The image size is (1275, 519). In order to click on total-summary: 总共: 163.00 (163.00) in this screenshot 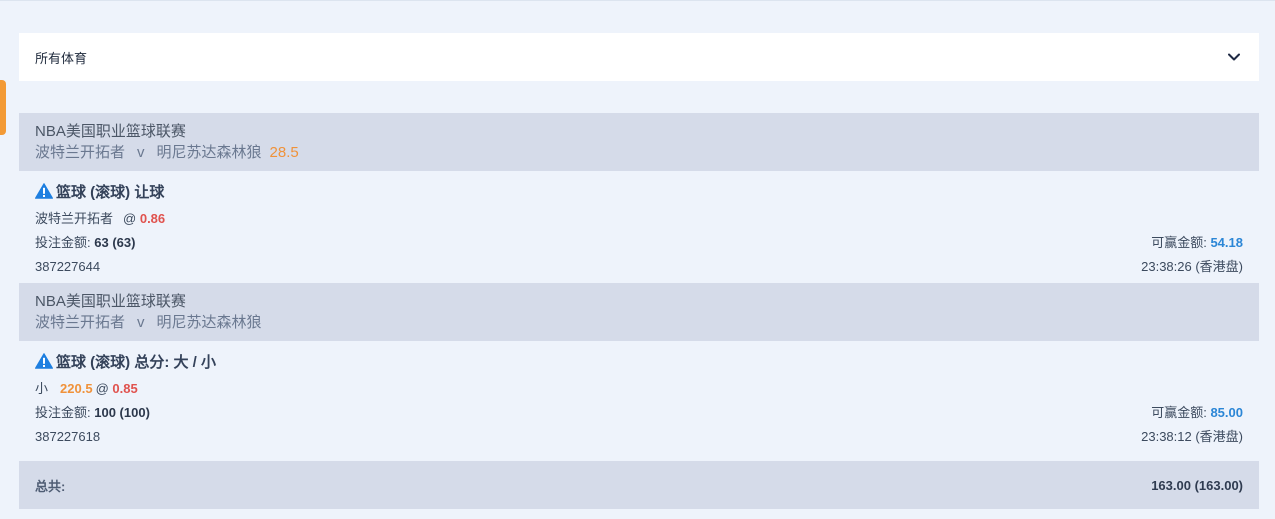, I will do `click(639, 485)`.